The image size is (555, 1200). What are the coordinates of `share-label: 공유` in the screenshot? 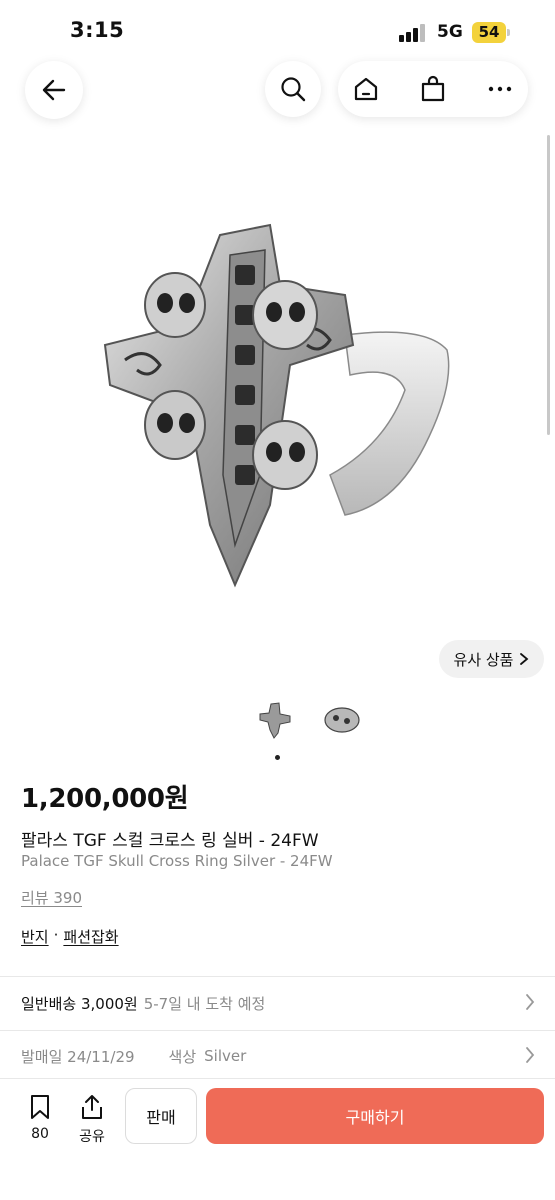 It's located at (92, 1137).